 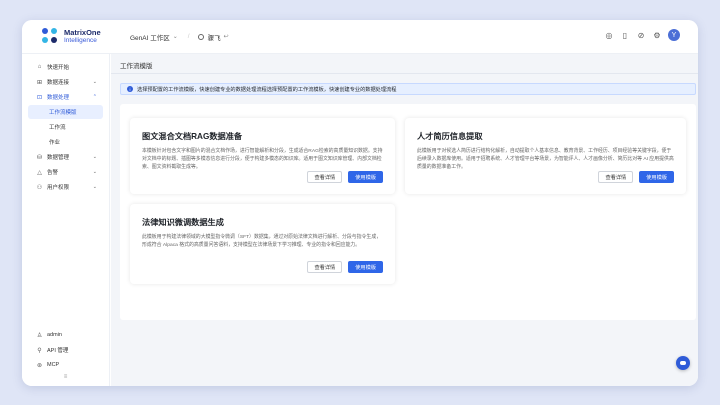 What do you see at coordinates (54, 335) in the screenshot?
I see `sidebar-item-label: admin` at bounding box center [54, 335].